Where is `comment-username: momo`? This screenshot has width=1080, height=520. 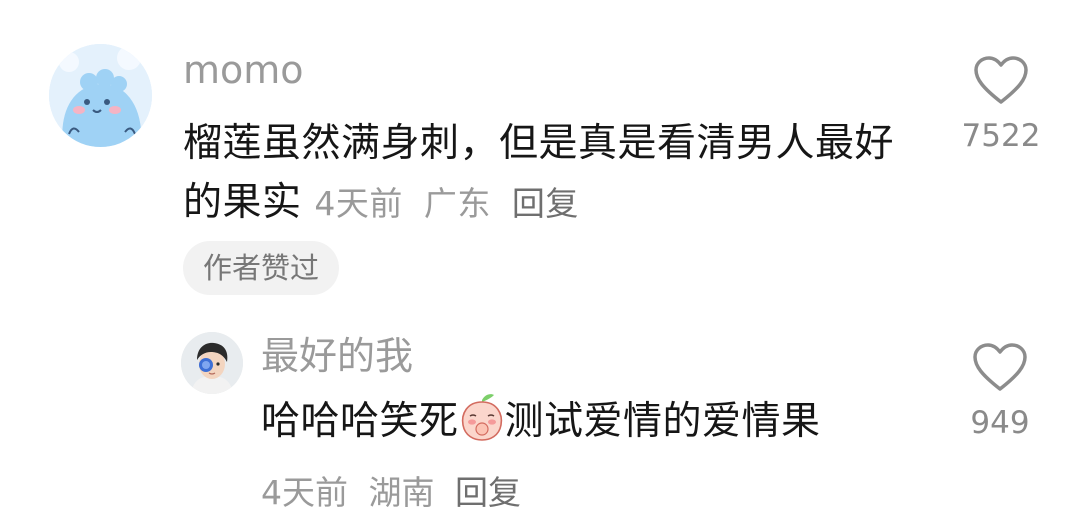 comment-username: momo is located at coordinates (243, 70).